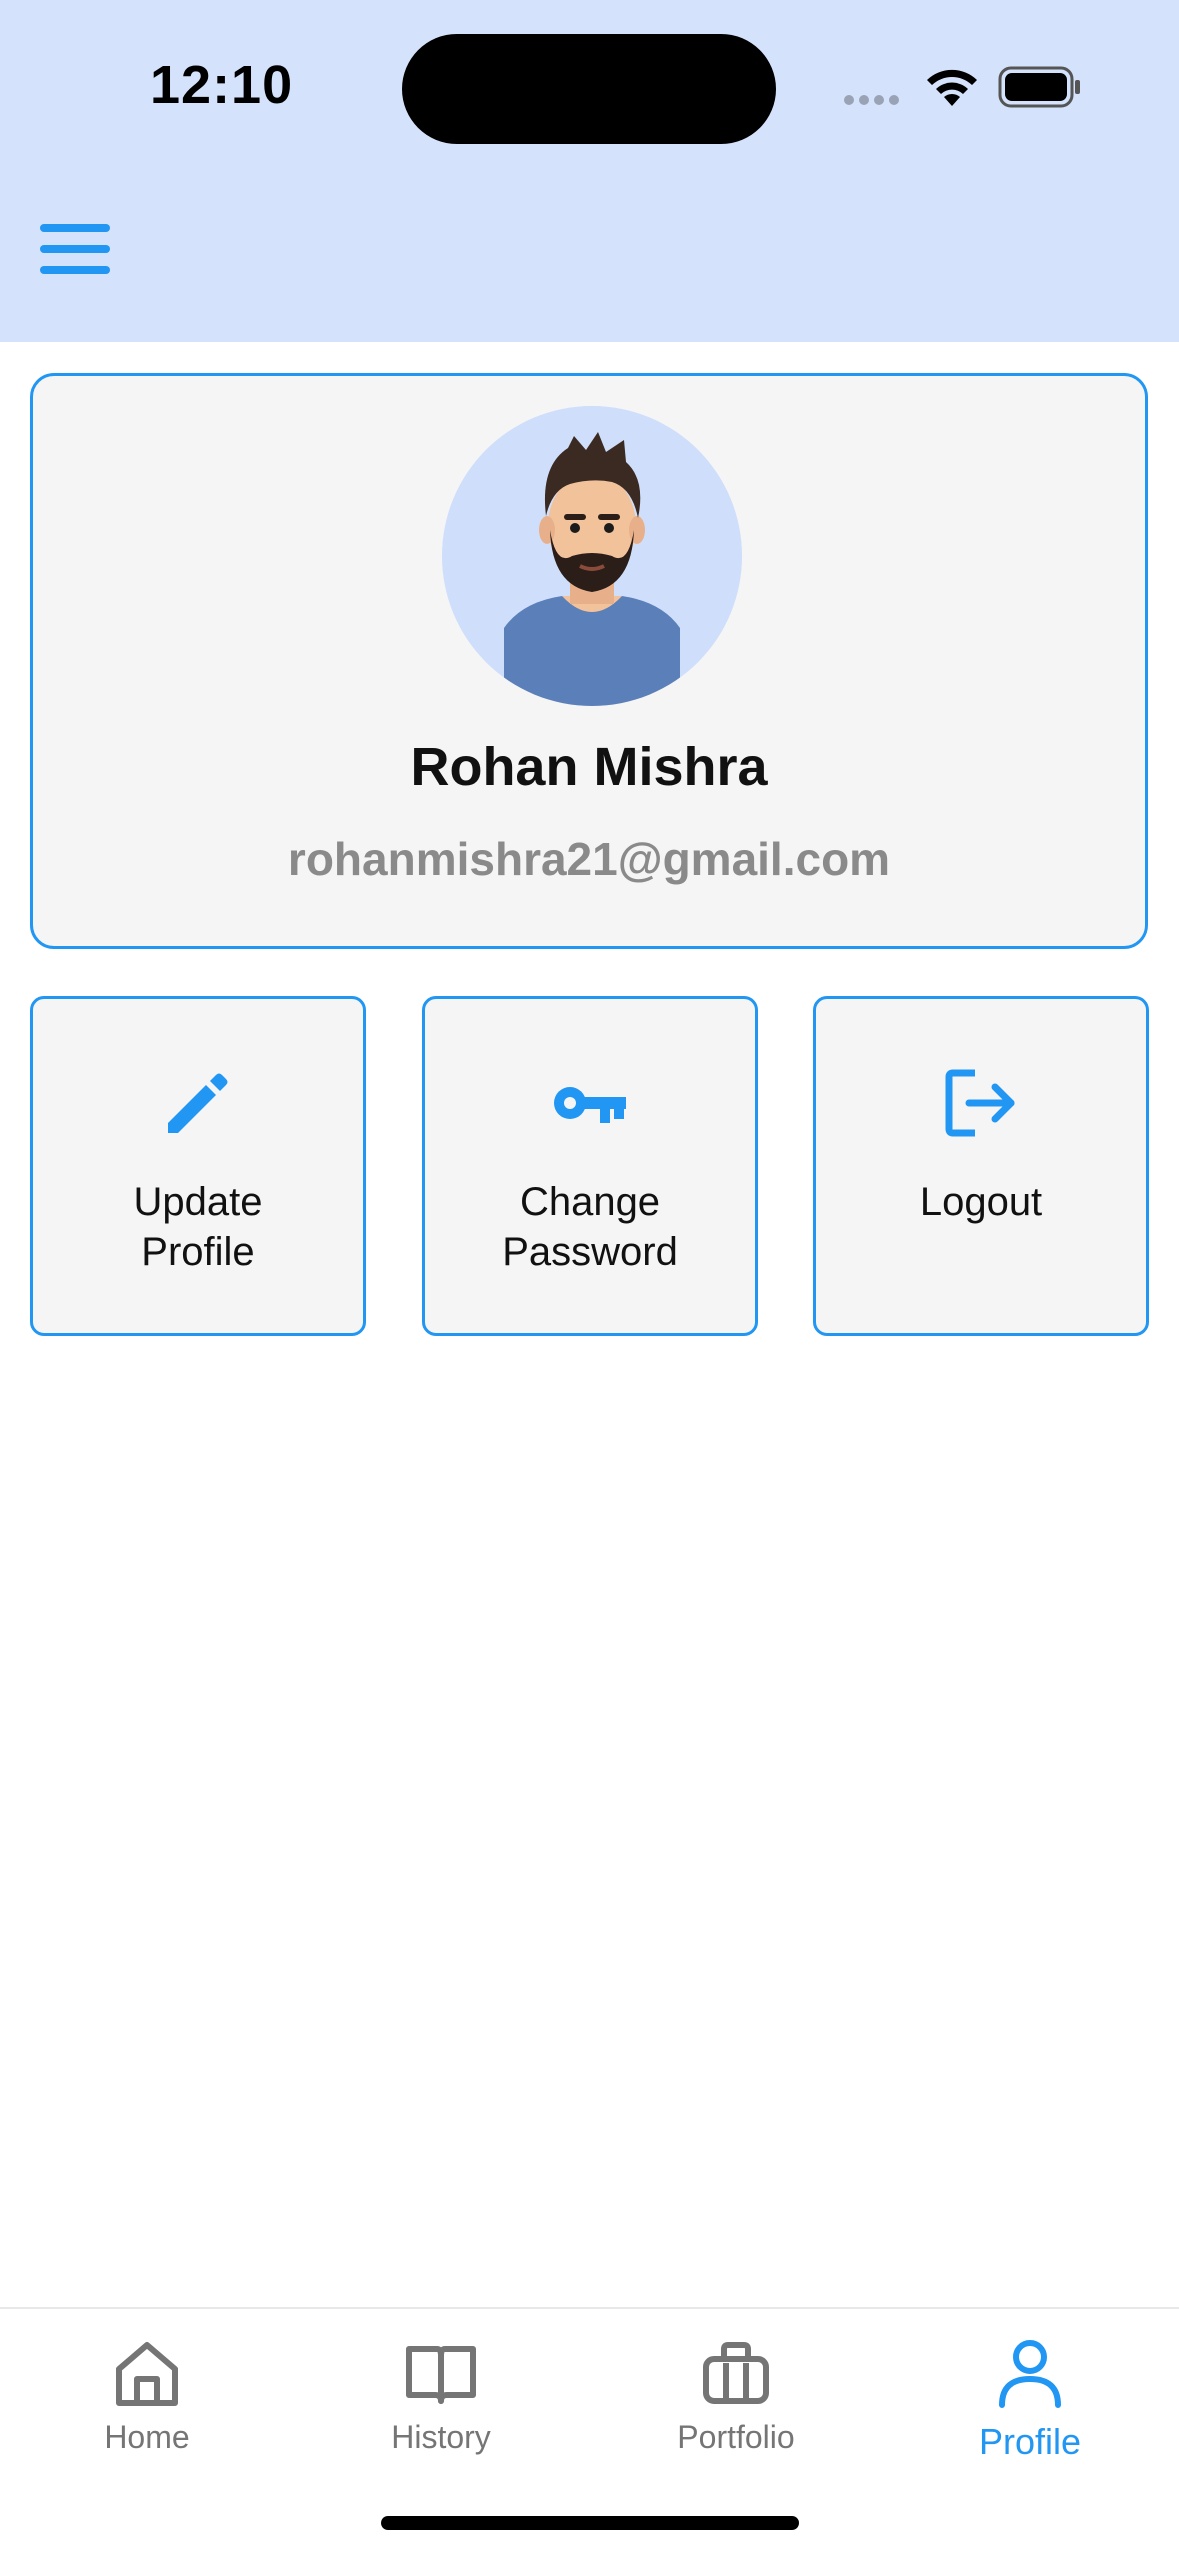 The width and height of the screenshot is (1179, 2556). I want to click on app-header: 12:10, so click(589, 171).